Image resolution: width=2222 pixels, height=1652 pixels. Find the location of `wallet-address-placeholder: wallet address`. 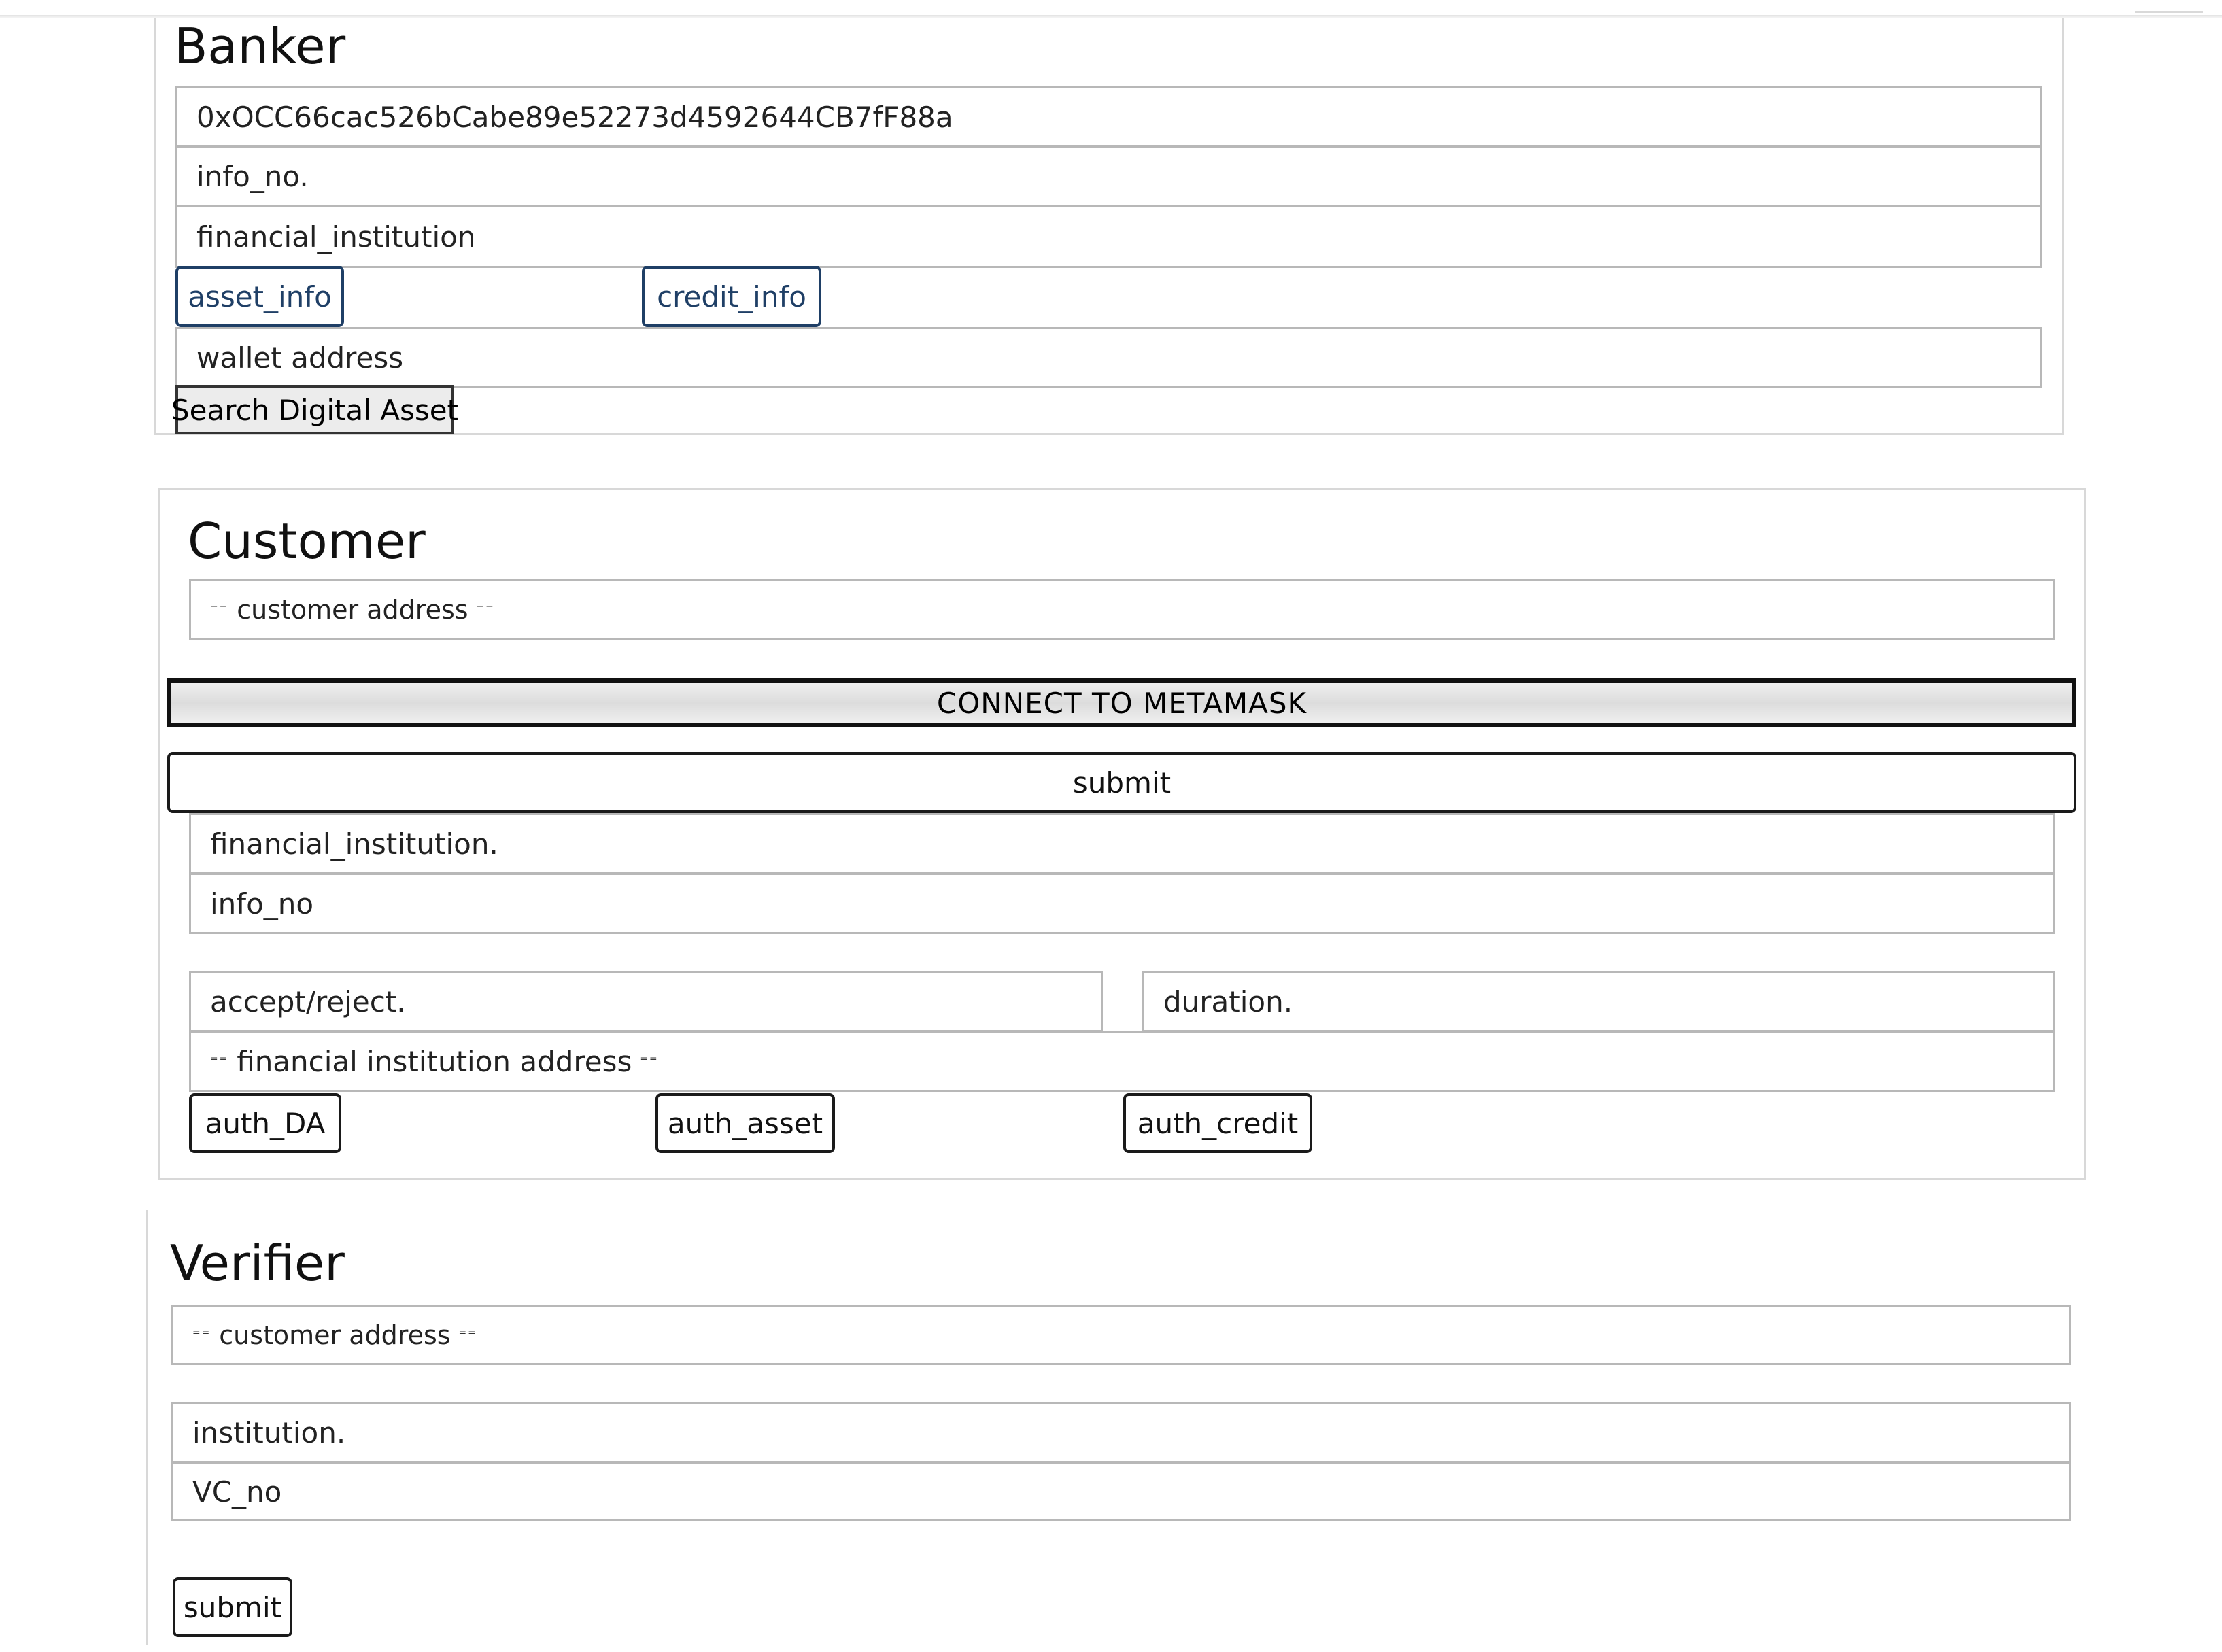

wallet-address-placeholder: wallet address is located at coordinates (300, 358).